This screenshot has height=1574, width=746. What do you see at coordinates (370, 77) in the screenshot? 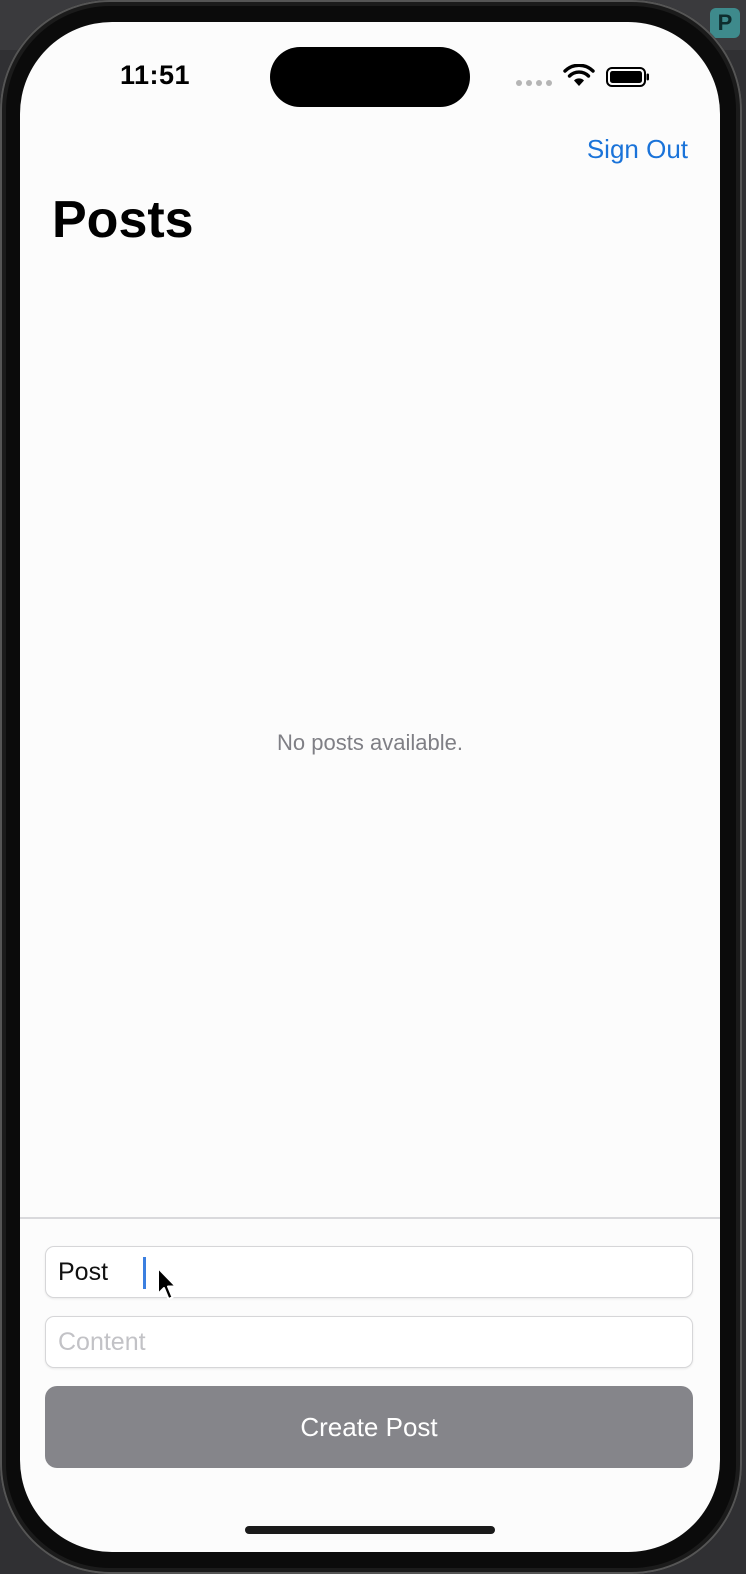
I see `dynamic-island` at bounding box center [370, 77].